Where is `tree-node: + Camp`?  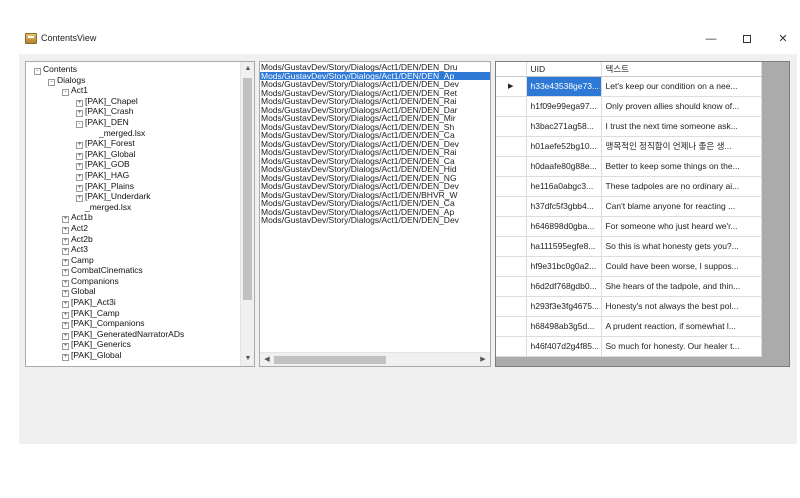
tree-node: + Camp is located at coordinates (133, 260).